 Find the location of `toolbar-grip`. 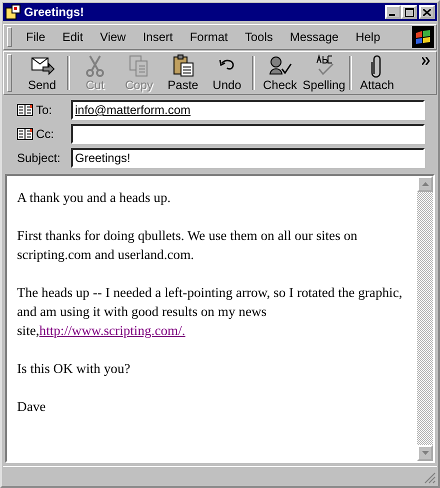

toolbar-grip is located at coordinates (9, 73).